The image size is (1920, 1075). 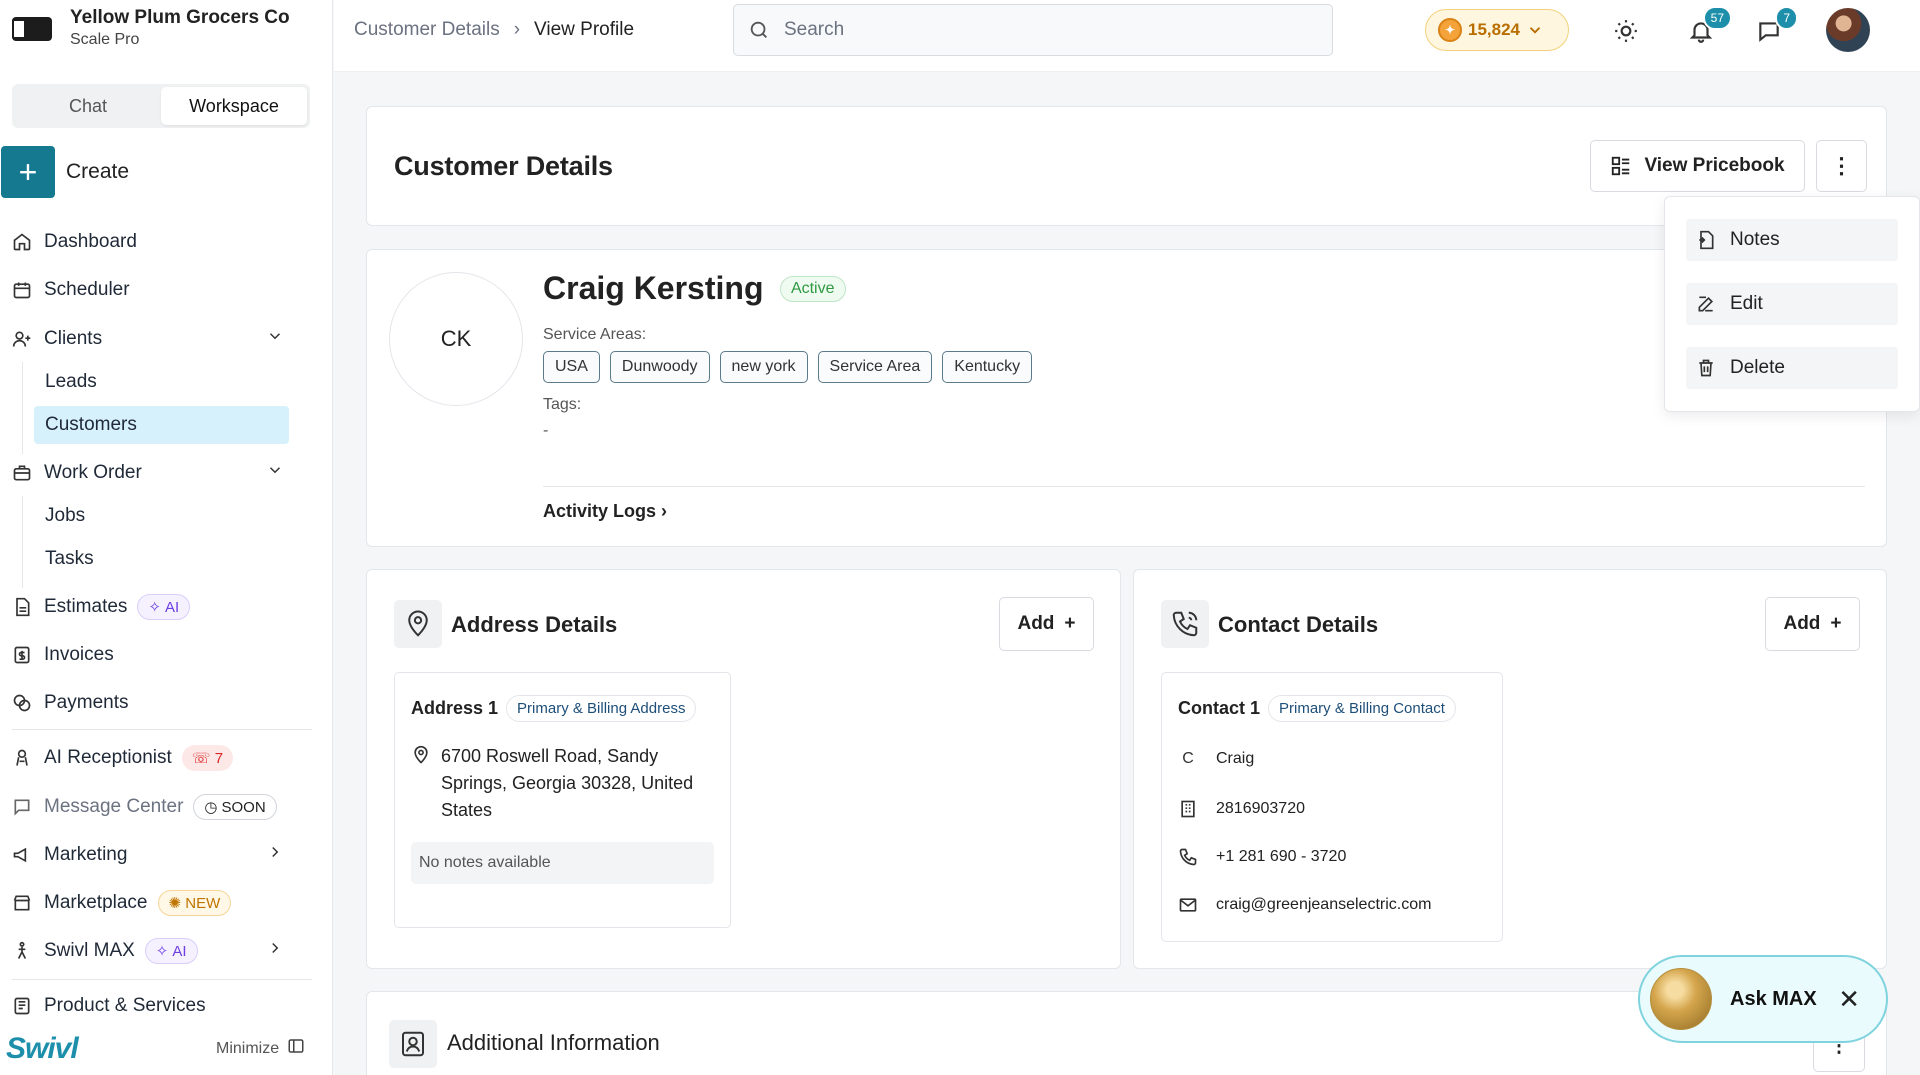 What do you see at coordinates (162, 758) in the screenshot?
I see `sidebar-item-ai-receptionist: AI Receptionist ☏ 7` at bounding box center [162, 758].